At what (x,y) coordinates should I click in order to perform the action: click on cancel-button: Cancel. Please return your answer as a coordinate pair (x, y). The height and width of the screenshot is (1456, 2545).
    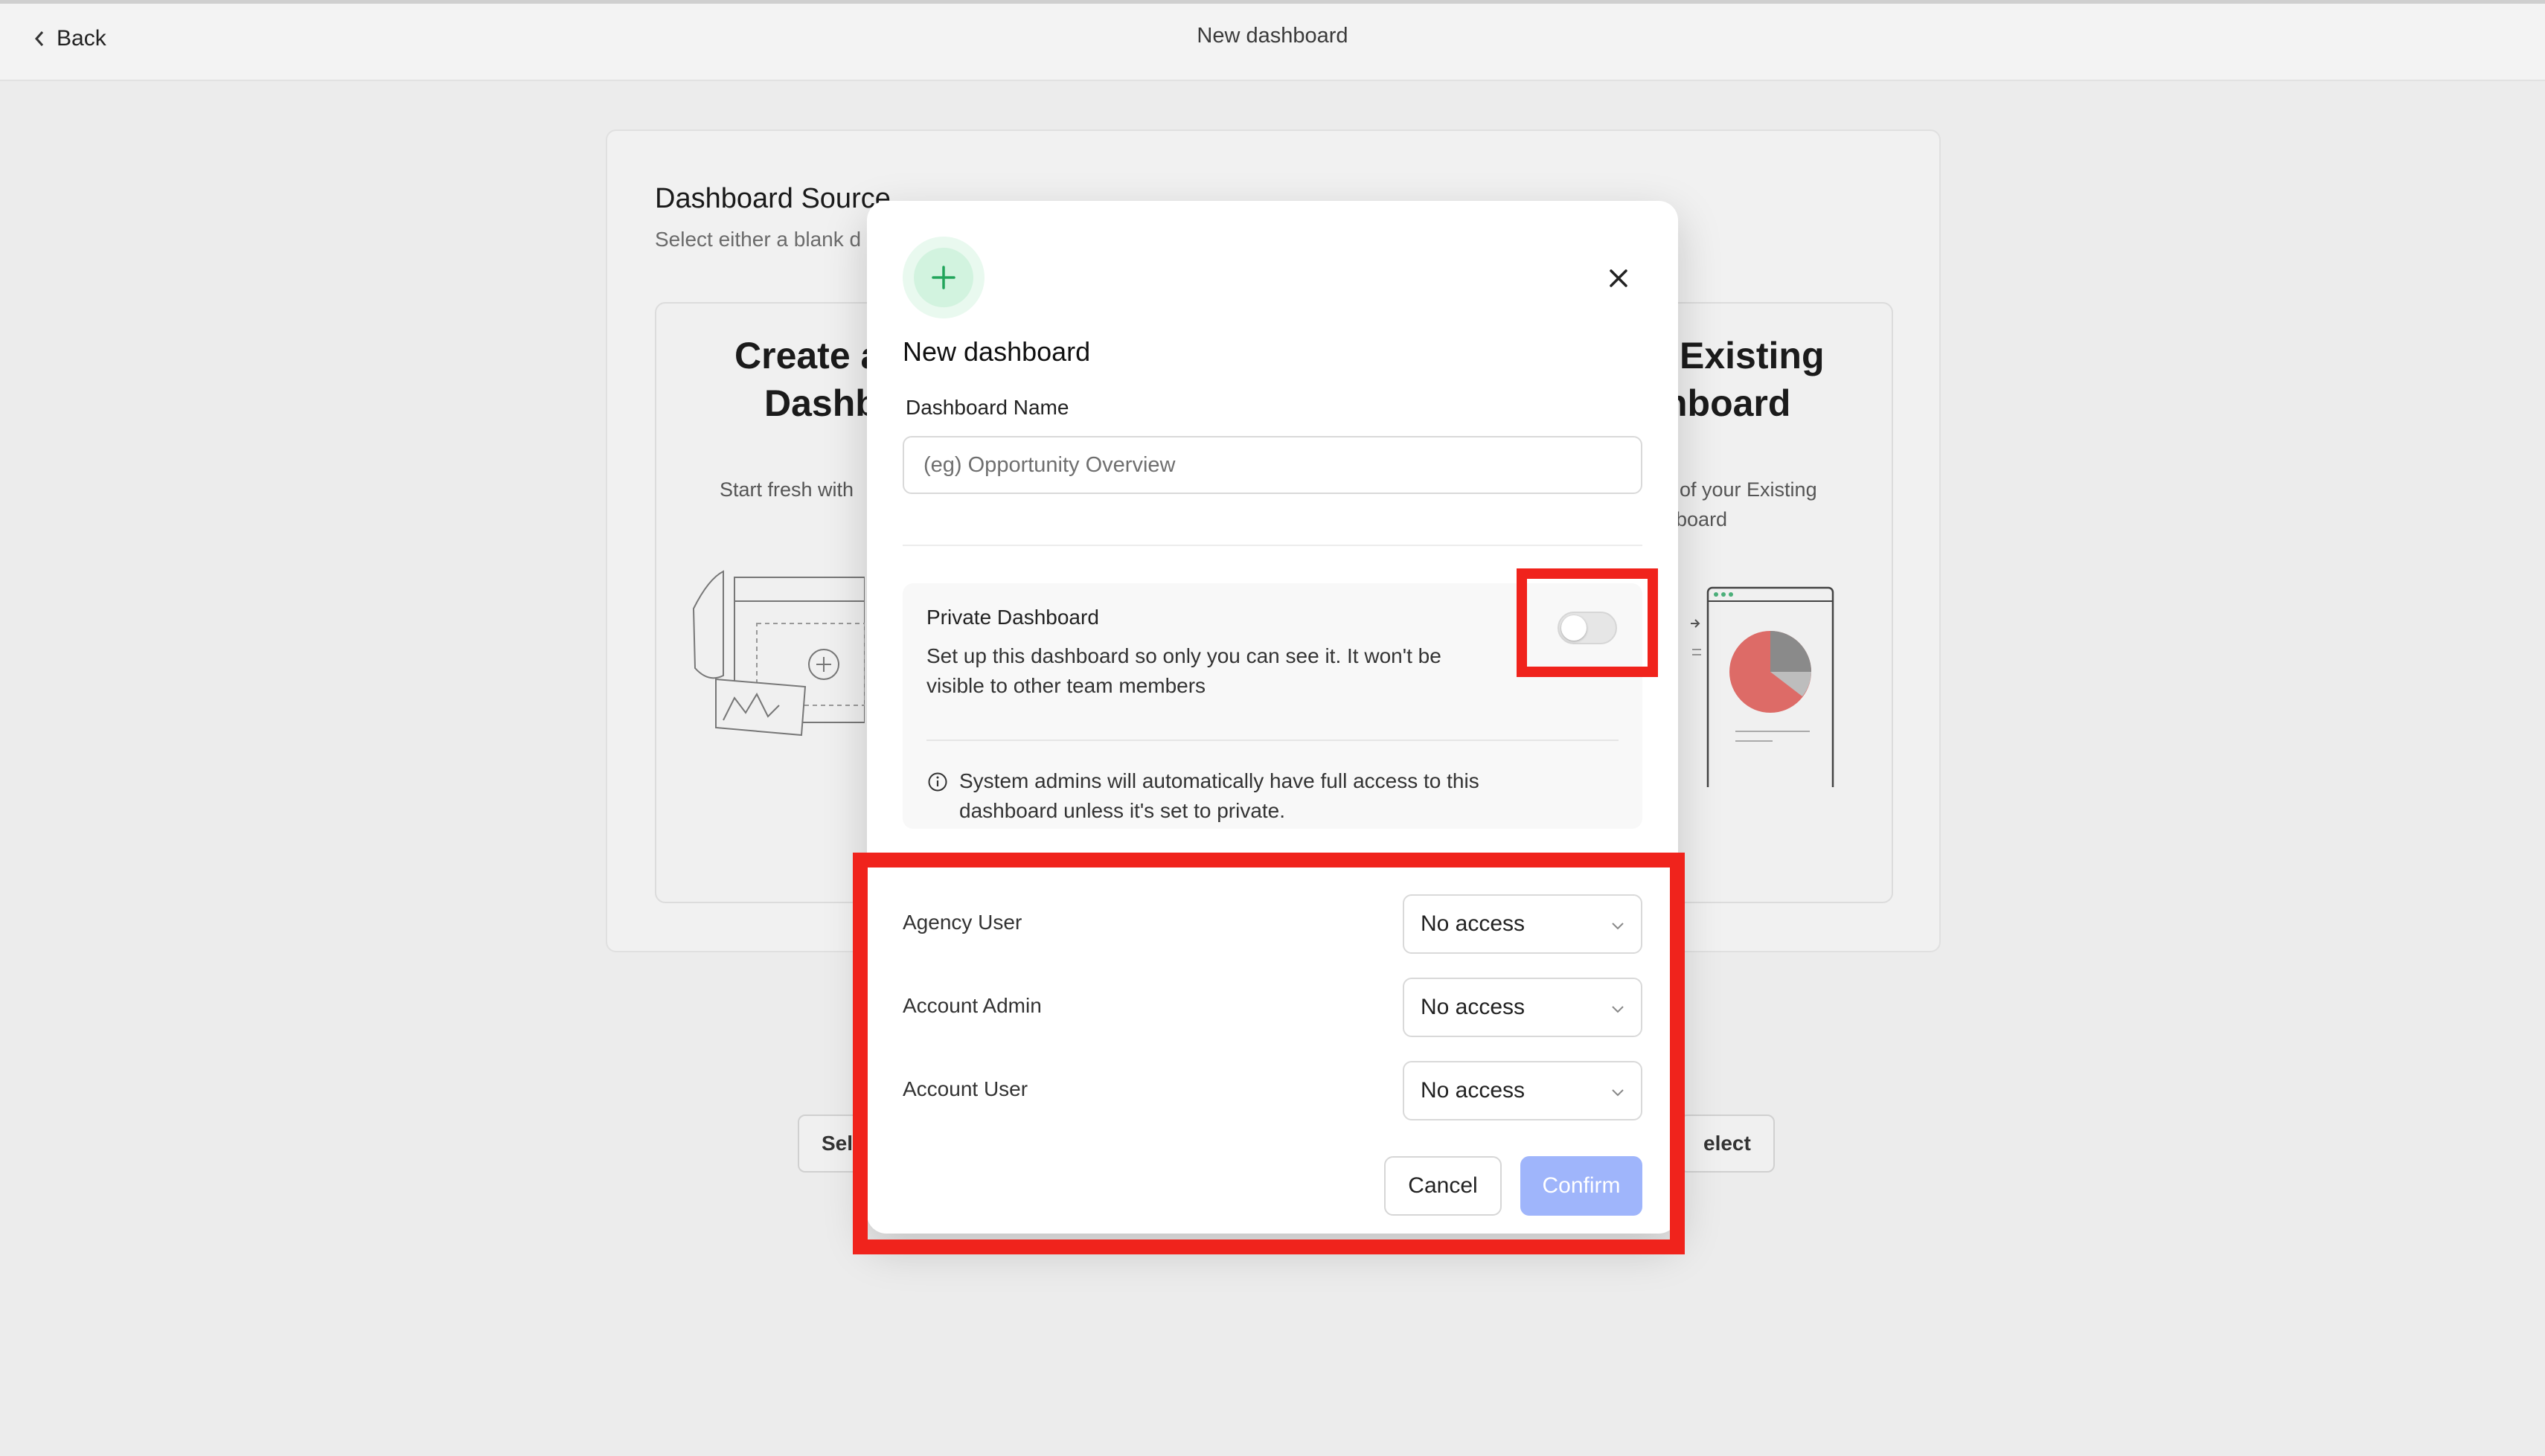
    Looking at the image, I should click on (1443, 1186).